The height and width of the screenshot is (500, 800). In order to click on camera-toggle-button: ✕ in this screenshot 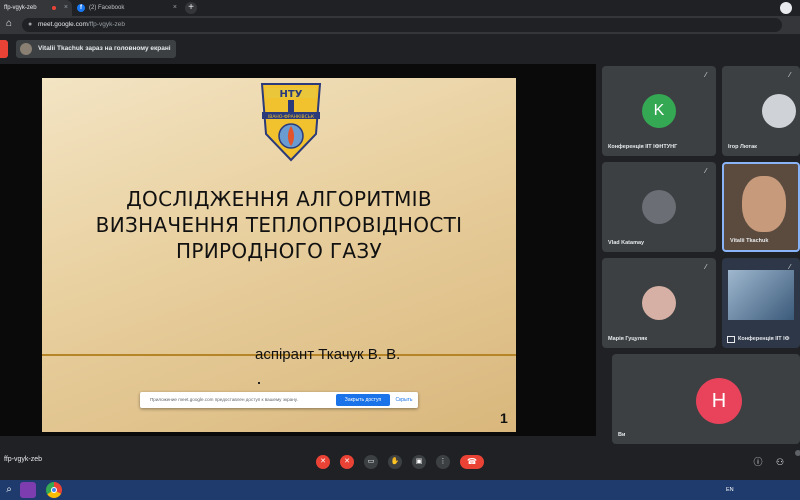, I will do `click(347, 462)`.